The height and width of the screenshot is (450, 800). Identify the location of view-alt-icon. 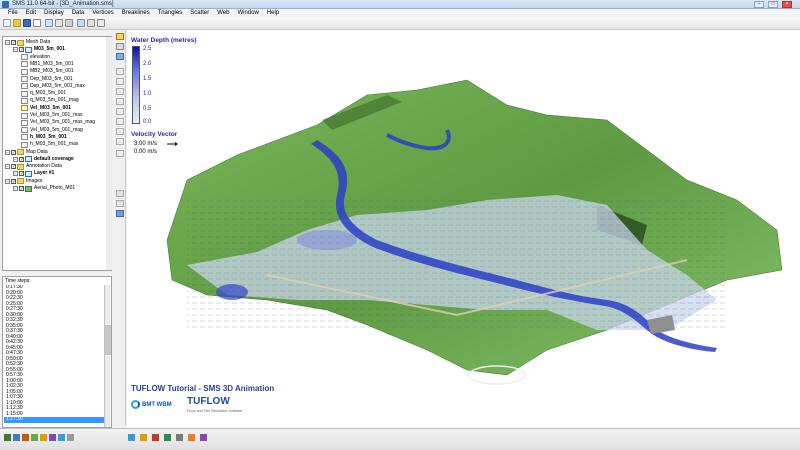
(120, 203).